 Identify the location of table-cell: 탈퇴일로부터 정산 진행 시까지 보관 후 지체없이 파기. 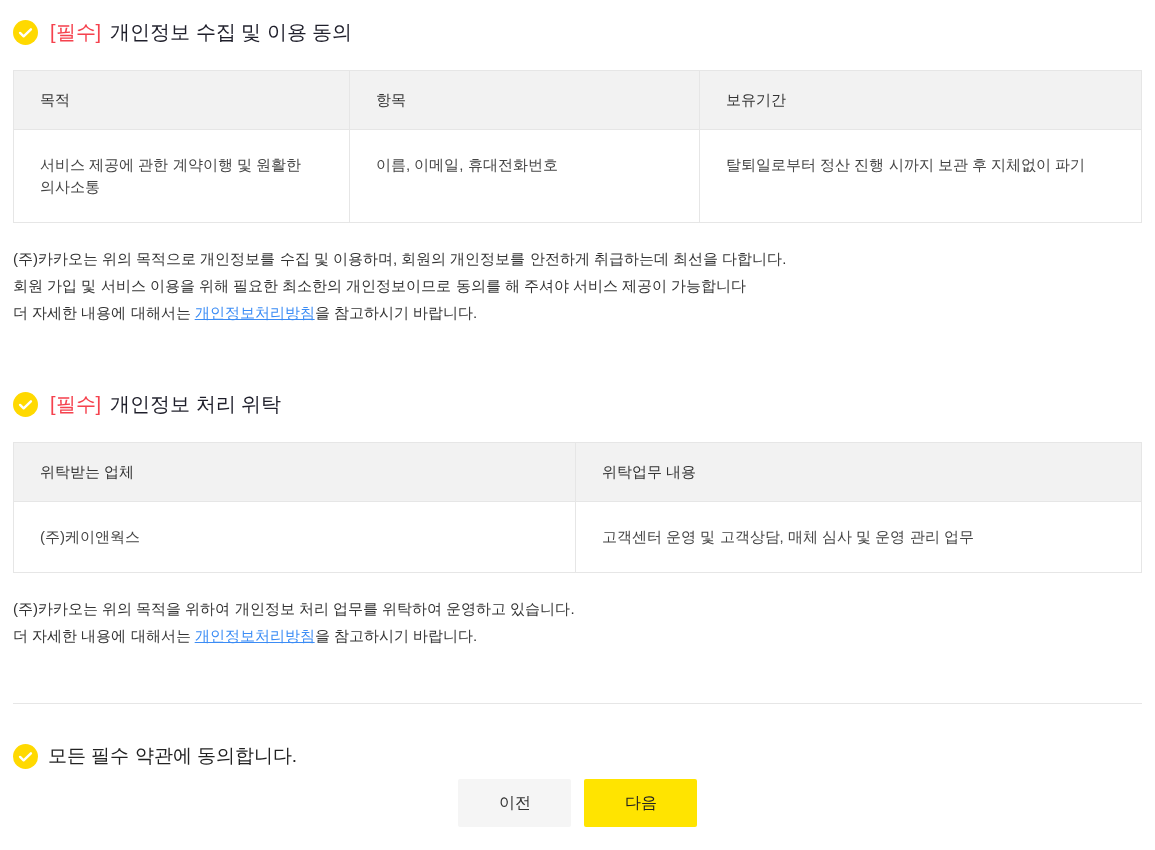
(920, 176).